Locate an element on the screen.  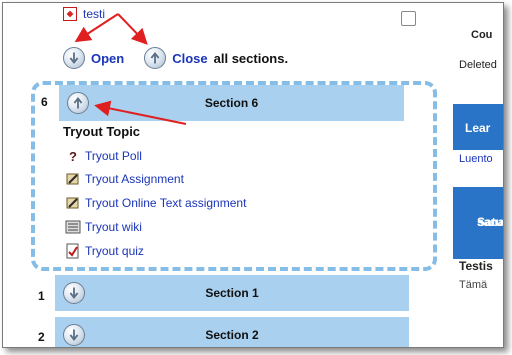
close-link: Close is located at coordinates (189, 58).